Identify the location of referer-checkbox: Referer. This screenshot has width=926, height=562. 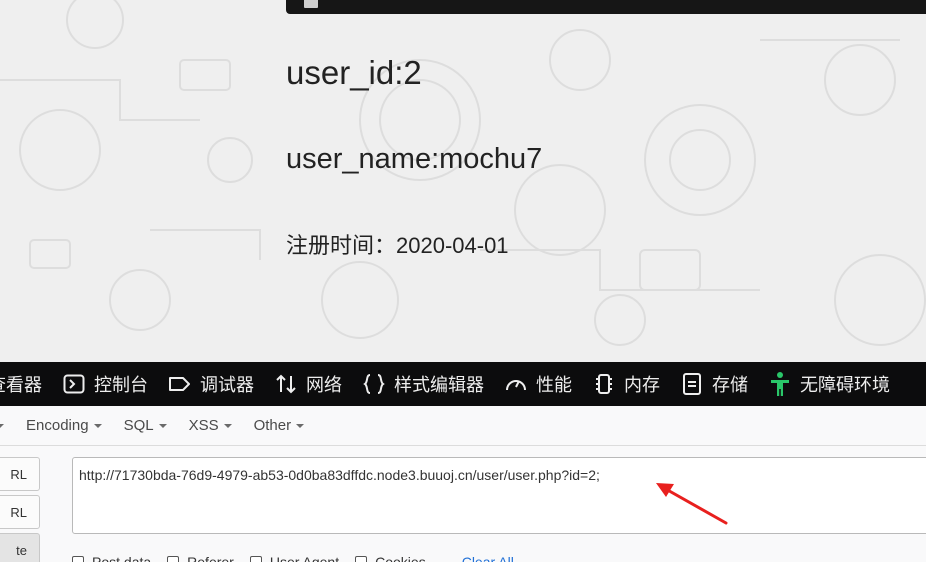
(200, 558).